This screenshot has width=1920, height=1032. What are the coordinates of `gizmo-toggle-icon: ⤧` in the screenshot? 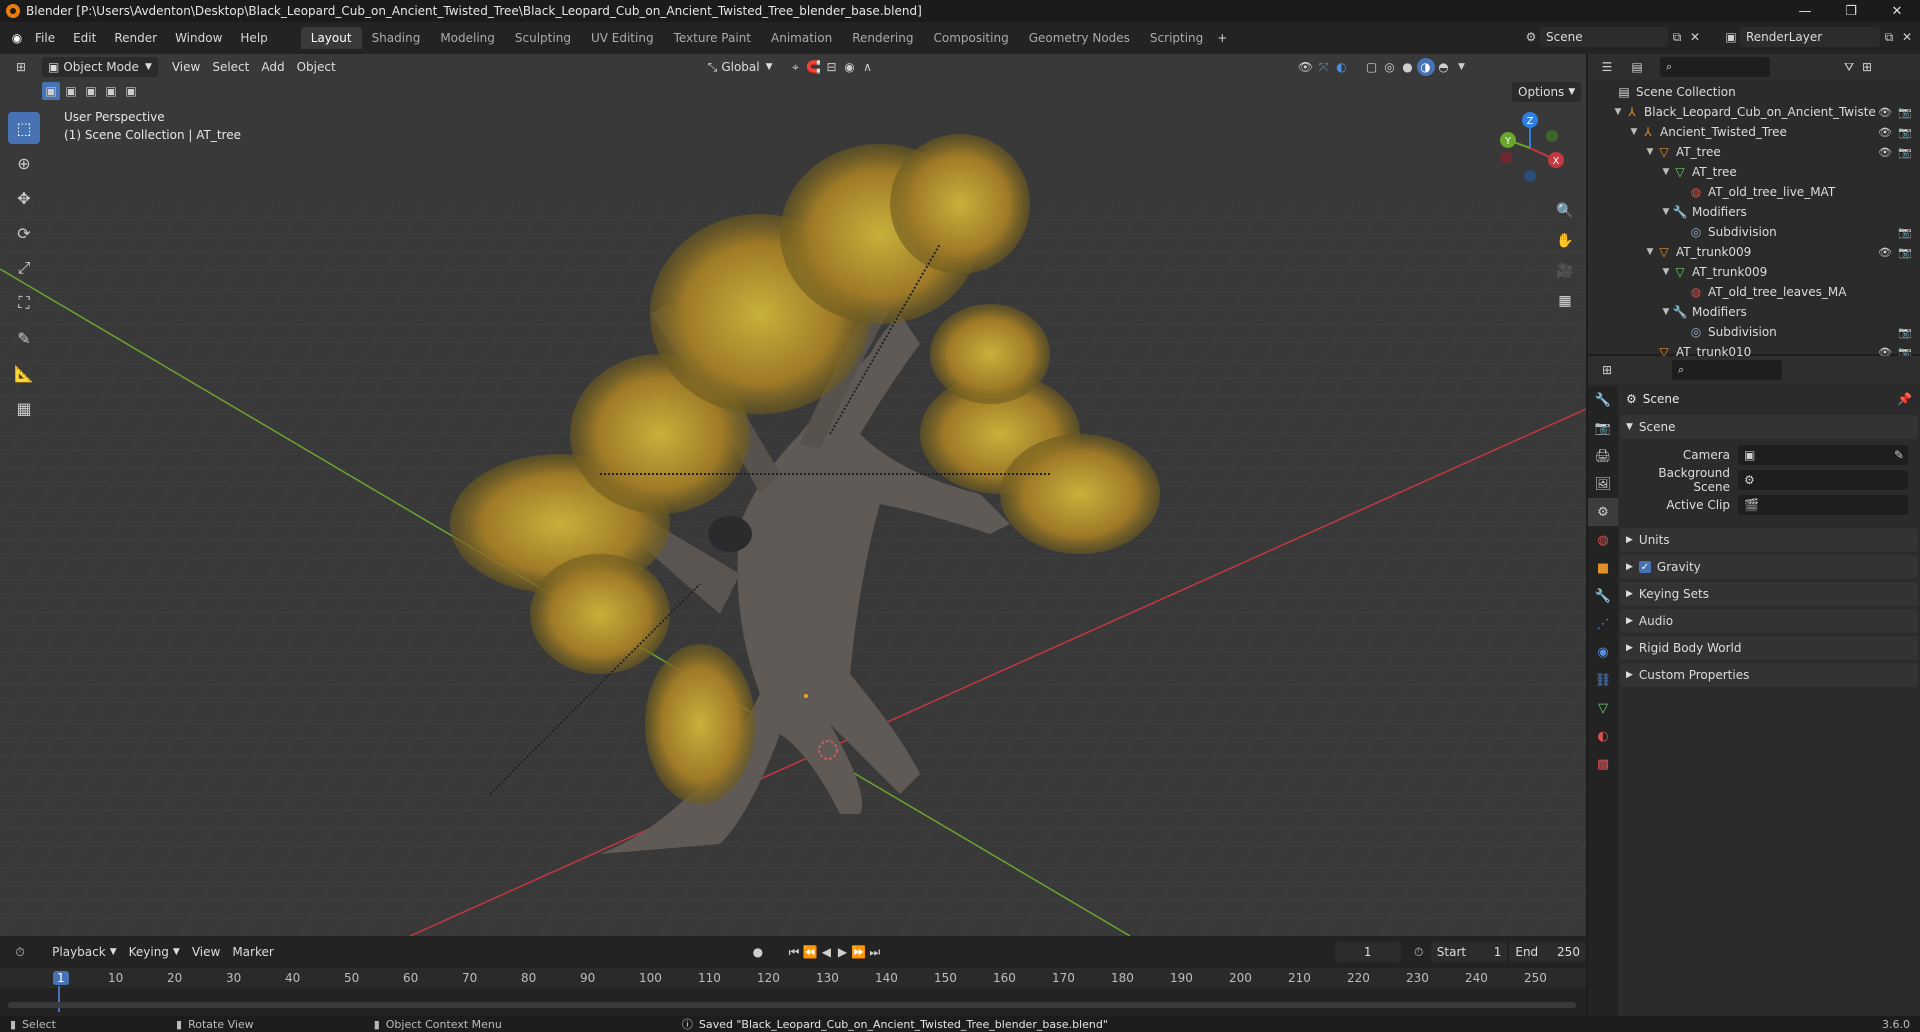 It's located at (1324, 67).